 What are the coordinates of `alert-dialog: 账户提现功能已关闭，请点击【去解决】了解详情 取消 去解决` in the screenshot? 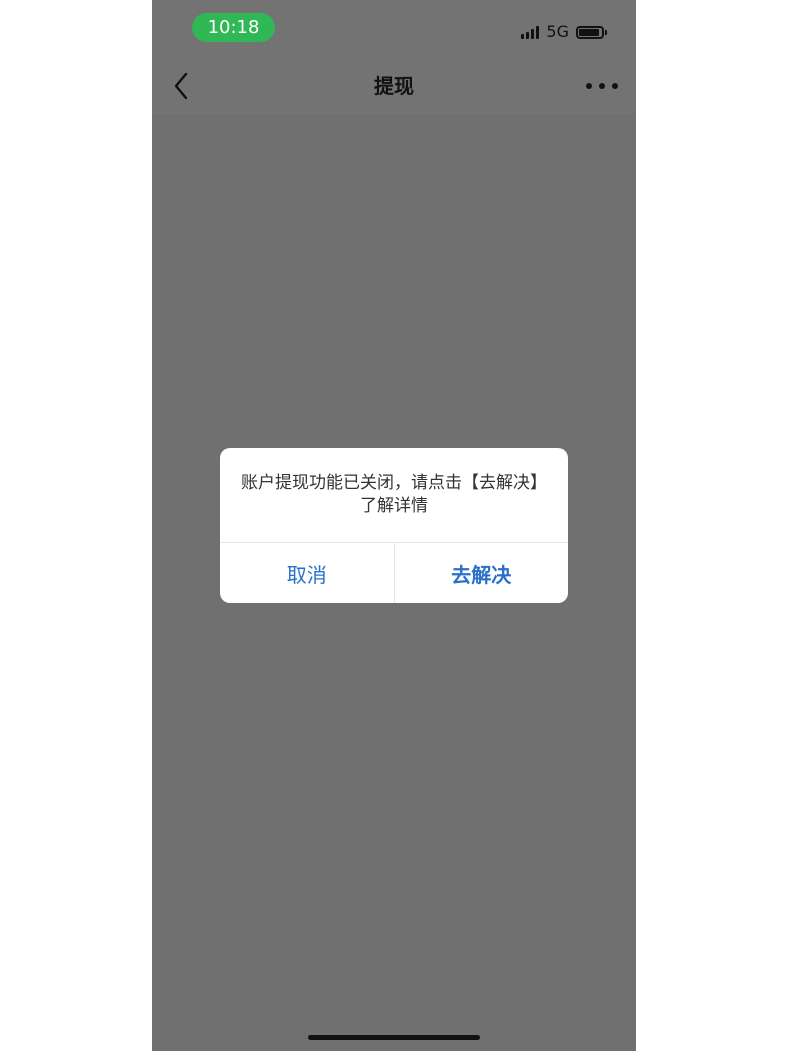 It's located at (394, 525).